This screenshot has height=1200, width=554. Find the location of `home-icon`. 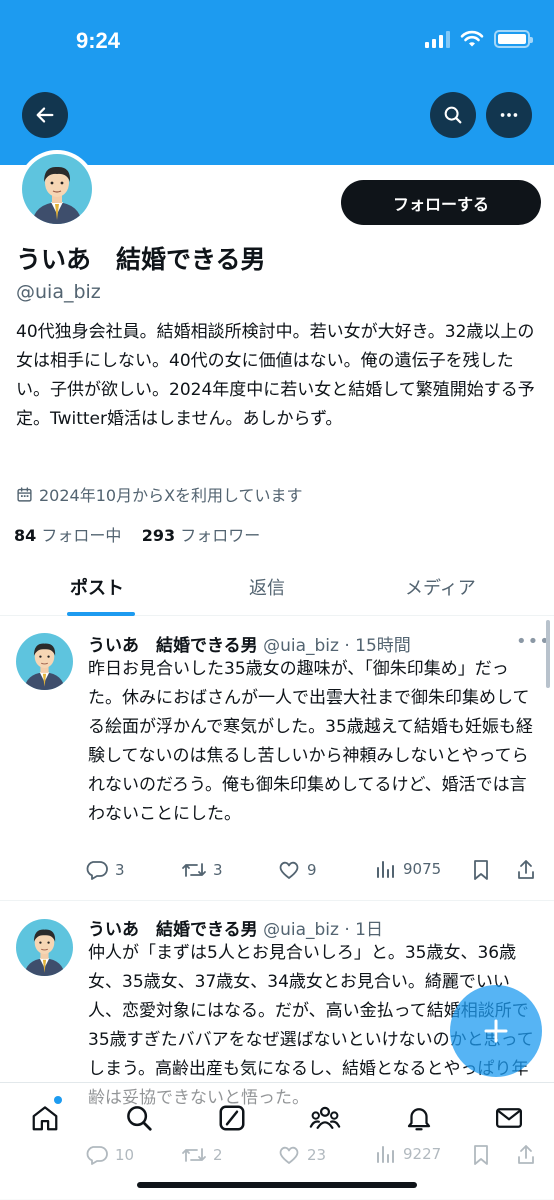

home-icon is located at coordinates (45, 1118).